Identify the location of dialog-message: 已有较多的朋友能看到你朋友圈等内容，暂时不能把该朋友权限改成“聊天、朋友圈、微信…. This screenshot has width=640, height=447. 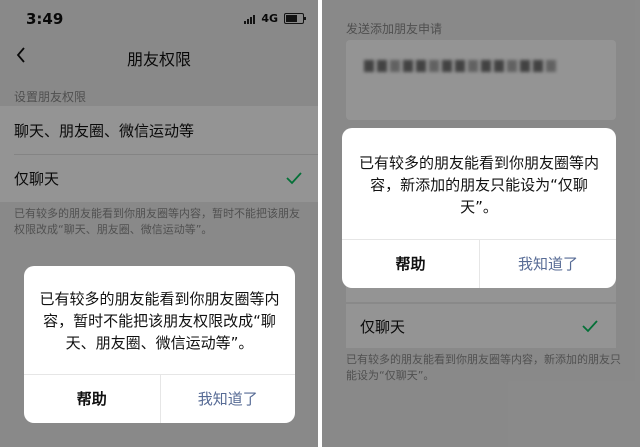
(159, 321).